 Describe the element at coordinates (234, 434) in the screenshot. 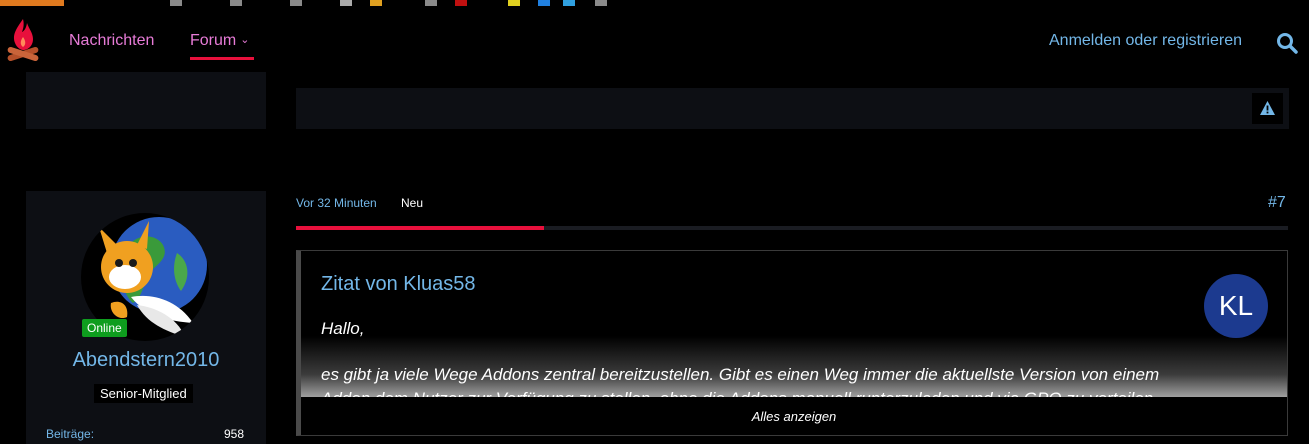

I see `stat-value: 958` at that location.